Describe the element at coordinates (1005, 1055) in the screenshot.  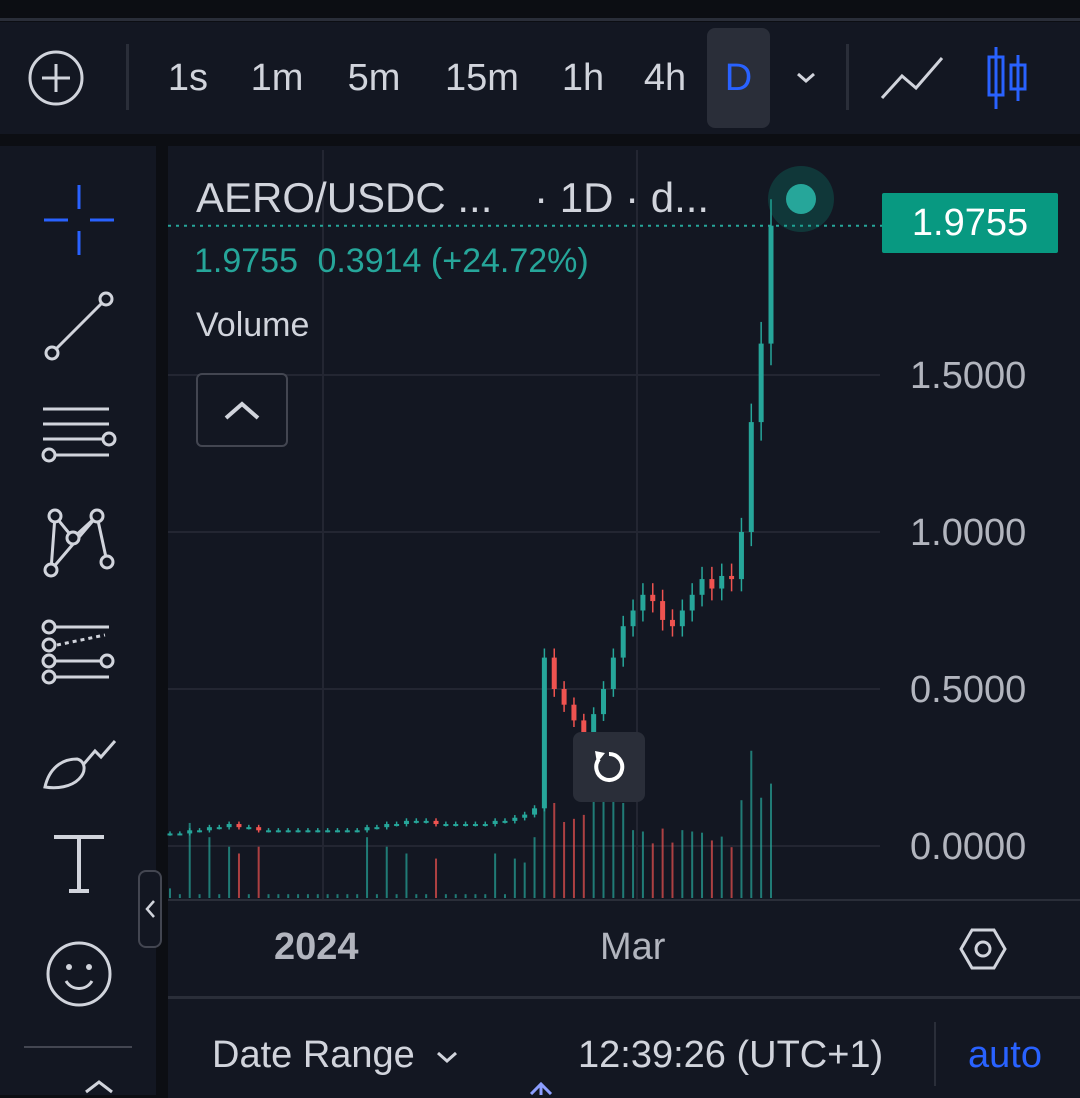
I see `auto-scale-button: auto` at that location.